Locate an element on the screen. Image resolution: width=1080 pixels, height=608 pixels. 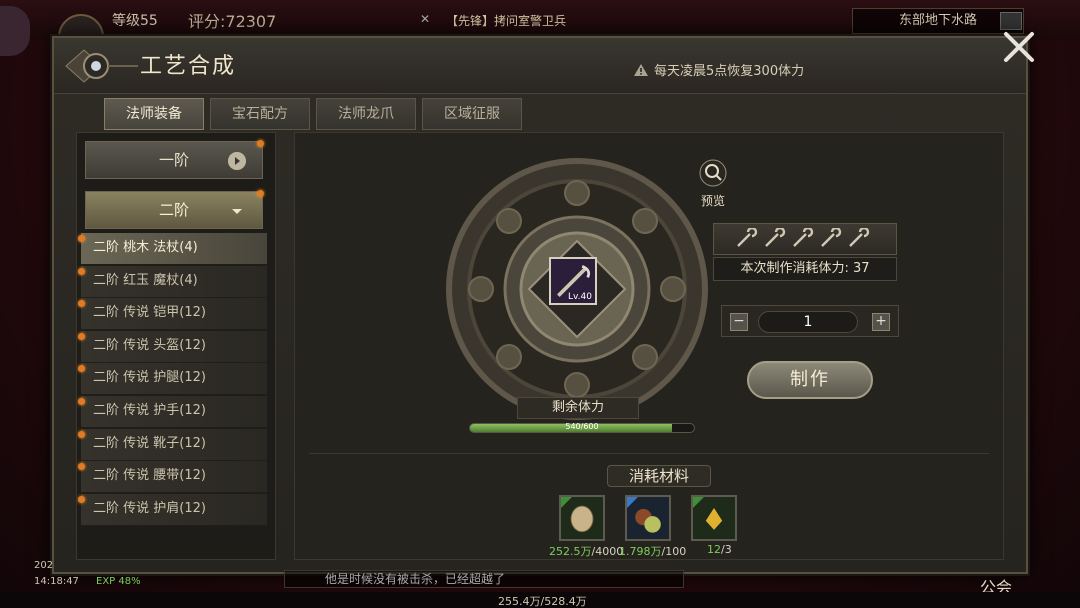
player-orb is located at coordinates (15, 31).